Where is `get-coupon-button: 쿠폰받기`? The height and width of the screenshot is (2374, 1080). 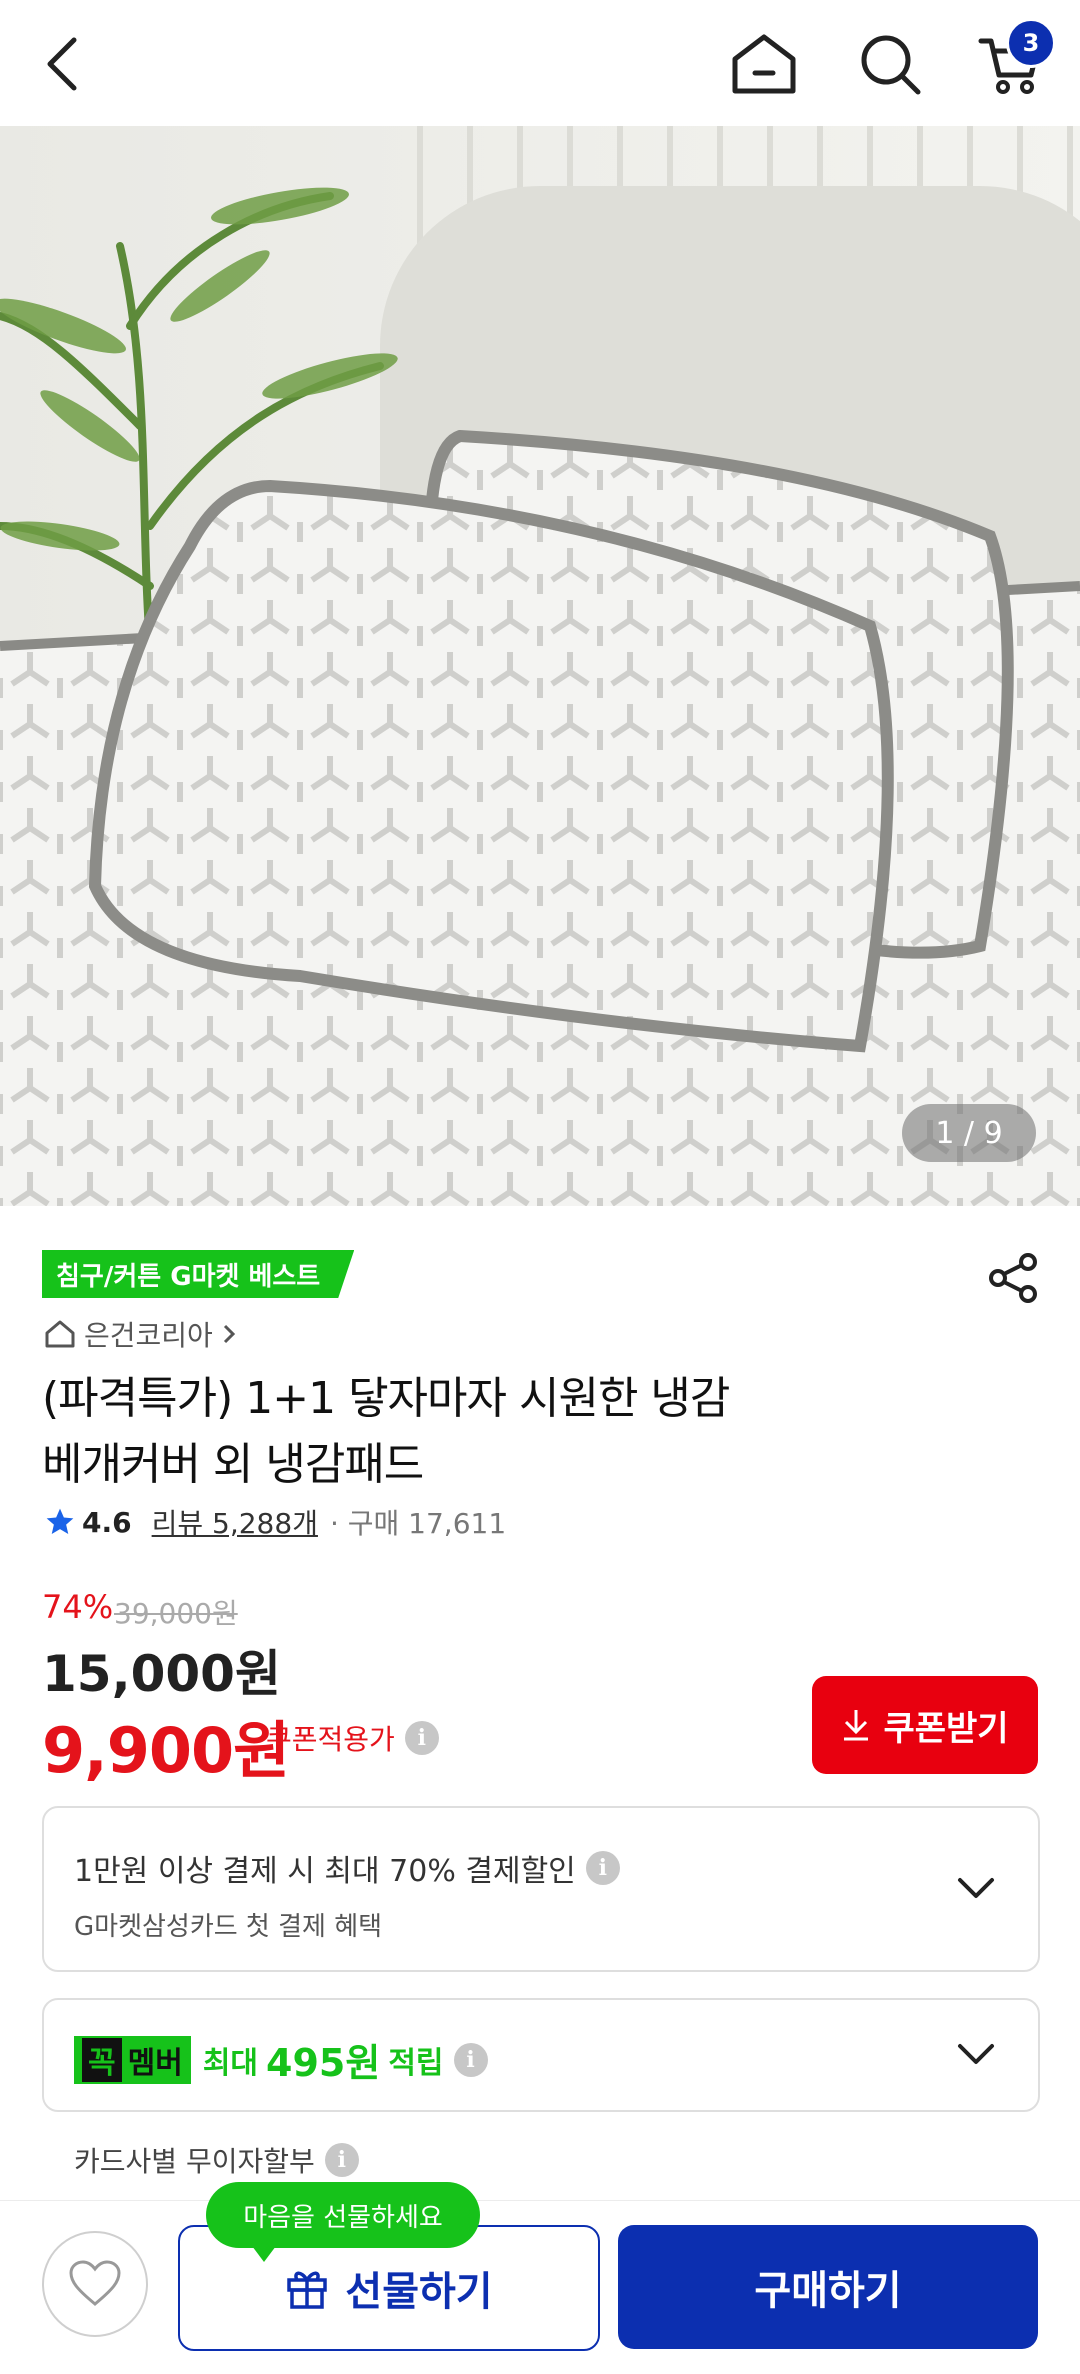
get-coupon-button: 쿠폰받기 is located at coordinates (925, 1725).